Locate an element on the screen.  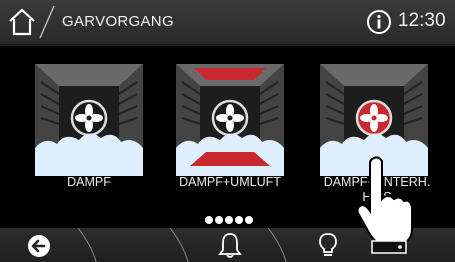
pointer-hand-icon is located at coordinates (384, 205).